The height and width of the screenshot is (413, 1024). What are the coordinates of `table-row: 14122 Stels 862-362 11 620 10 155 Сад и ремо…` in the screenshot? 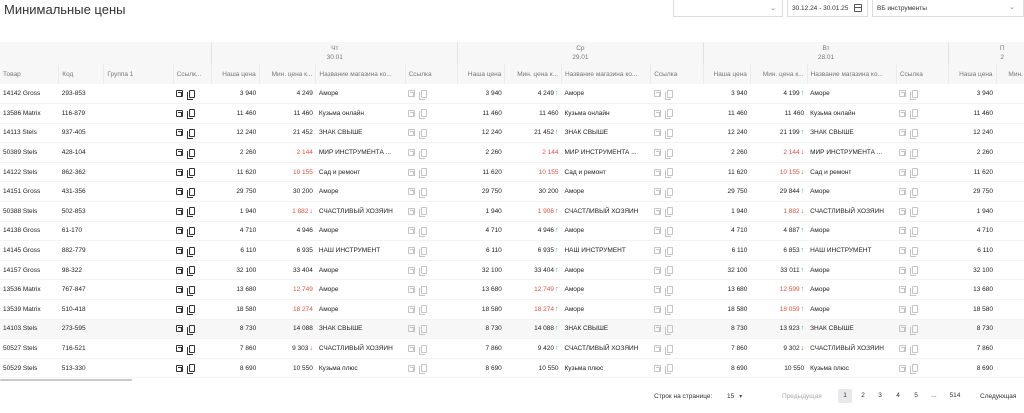 It's located at (512, 172).